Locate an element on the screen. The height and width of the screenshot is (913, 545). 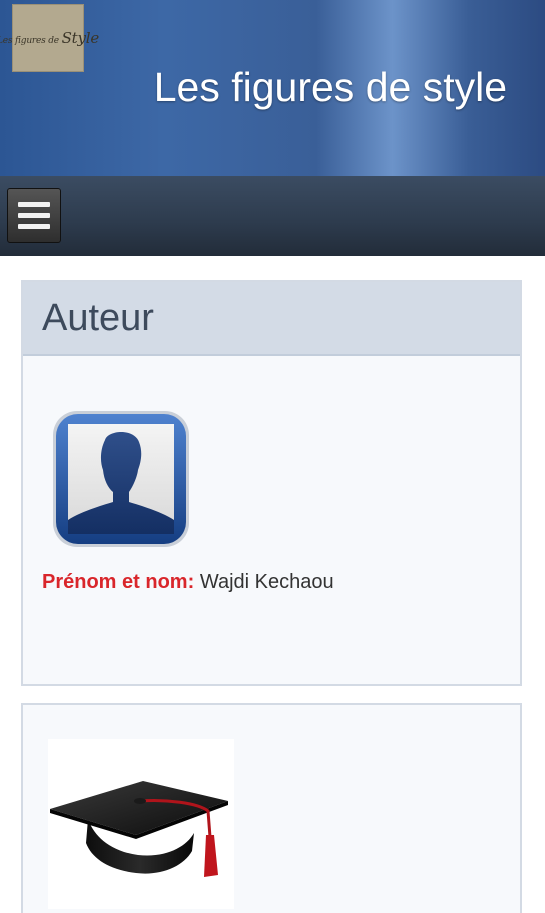
logo-big-text: Style is located at coordinates (80, 38).